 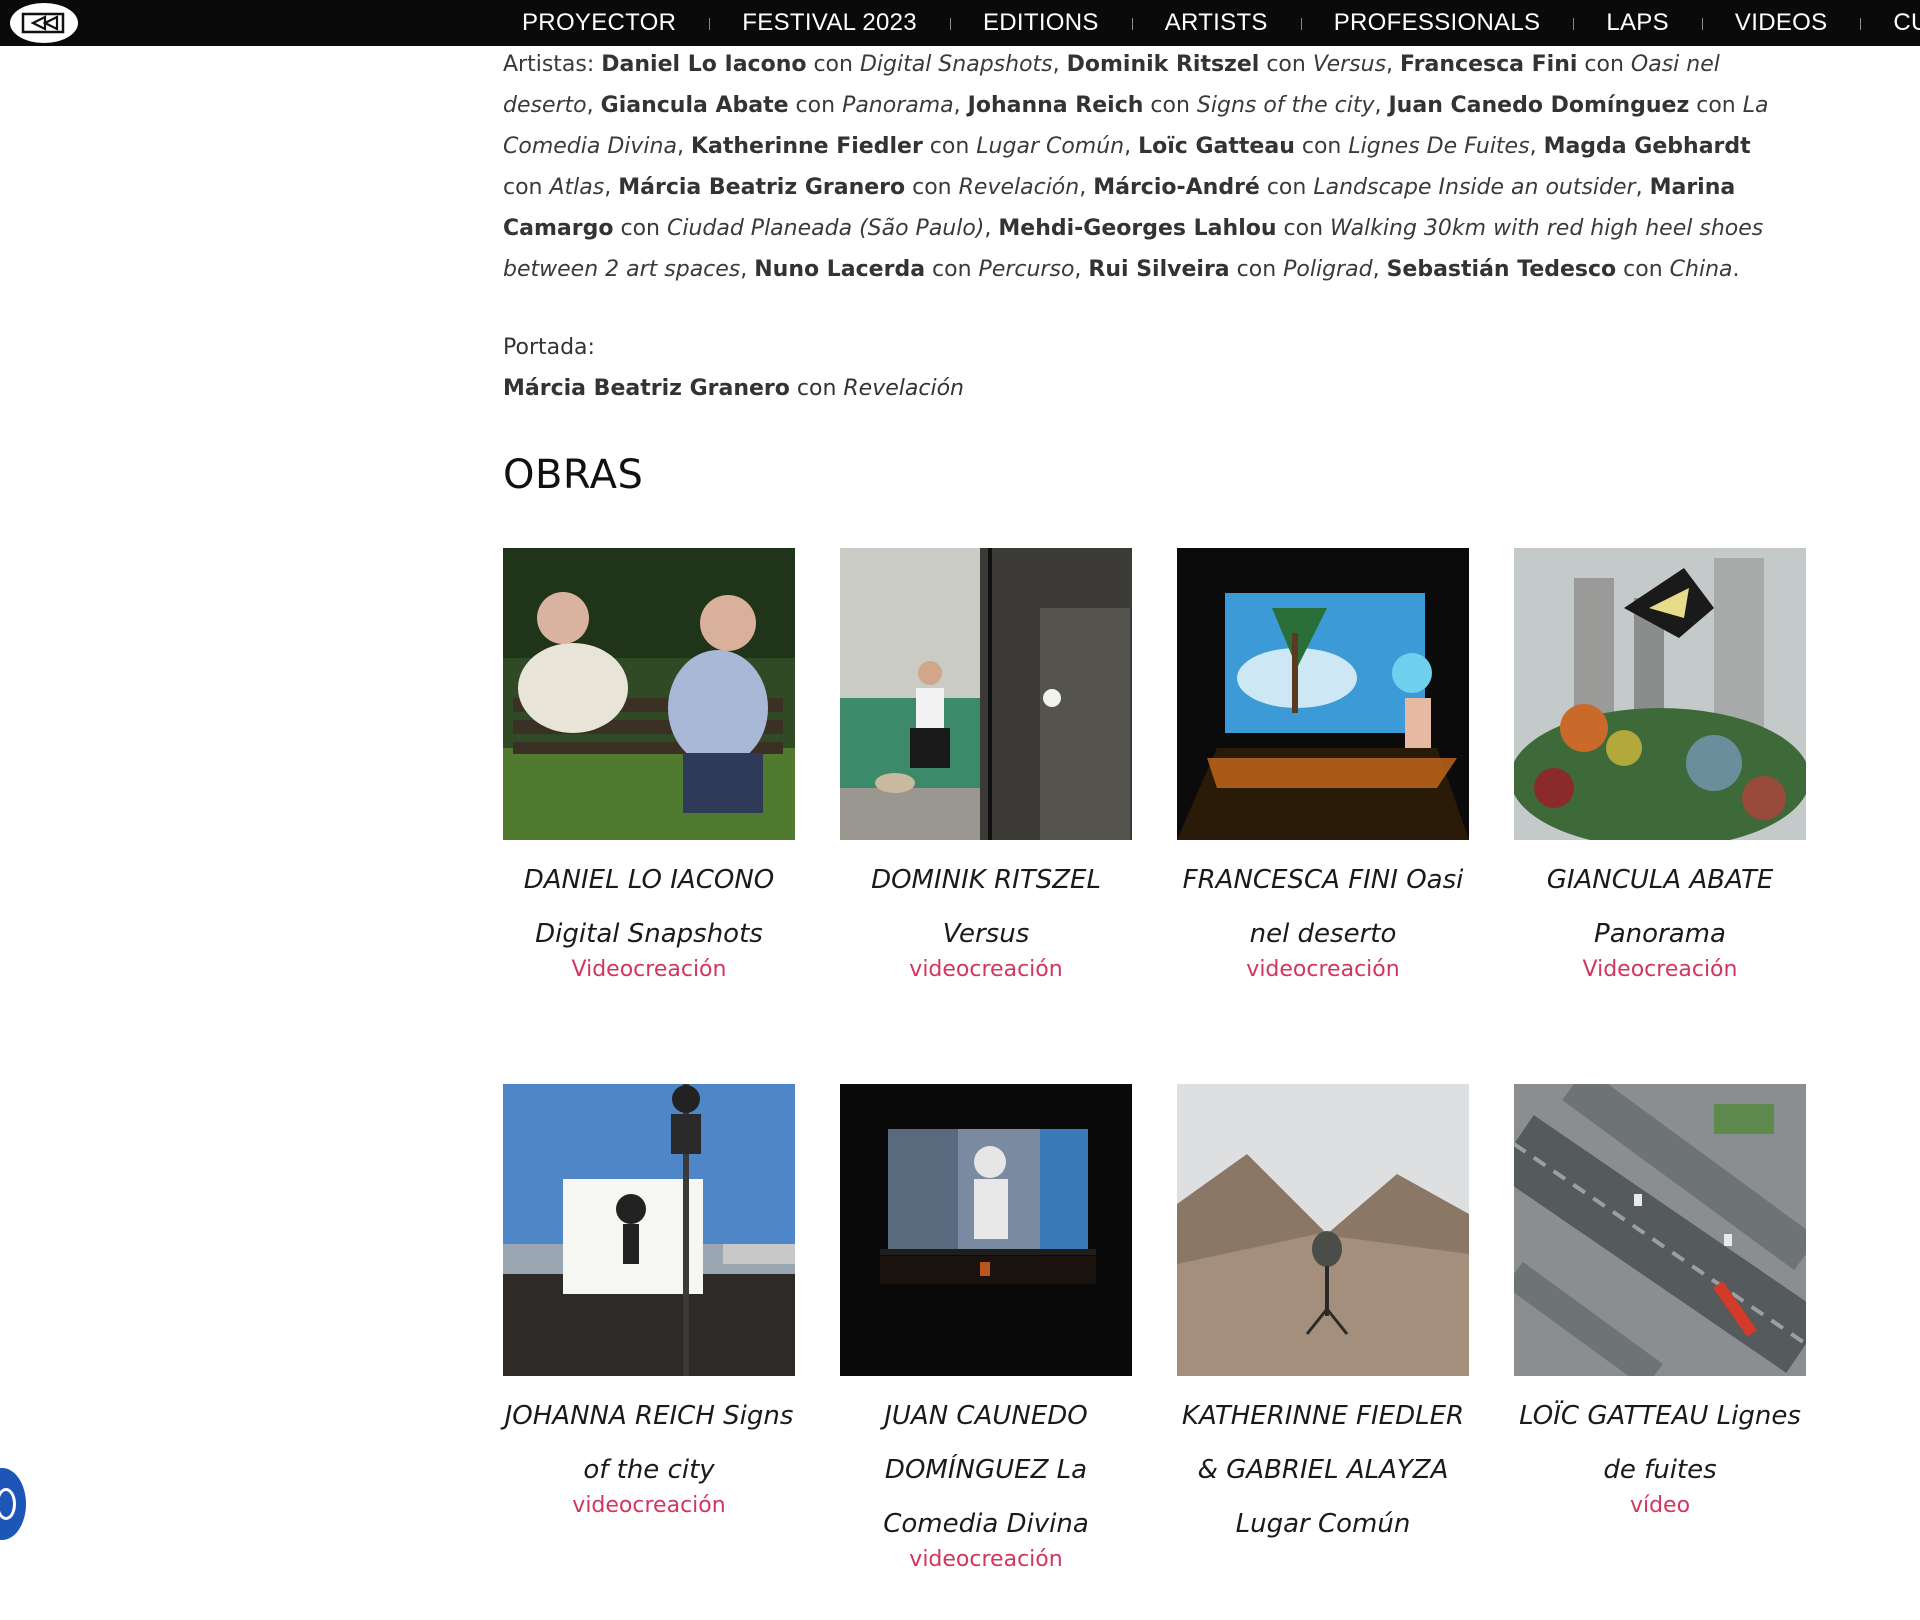 I want to click on obra-title: GIANCULA ABATE Panorama, so click(x=1660, y=907).